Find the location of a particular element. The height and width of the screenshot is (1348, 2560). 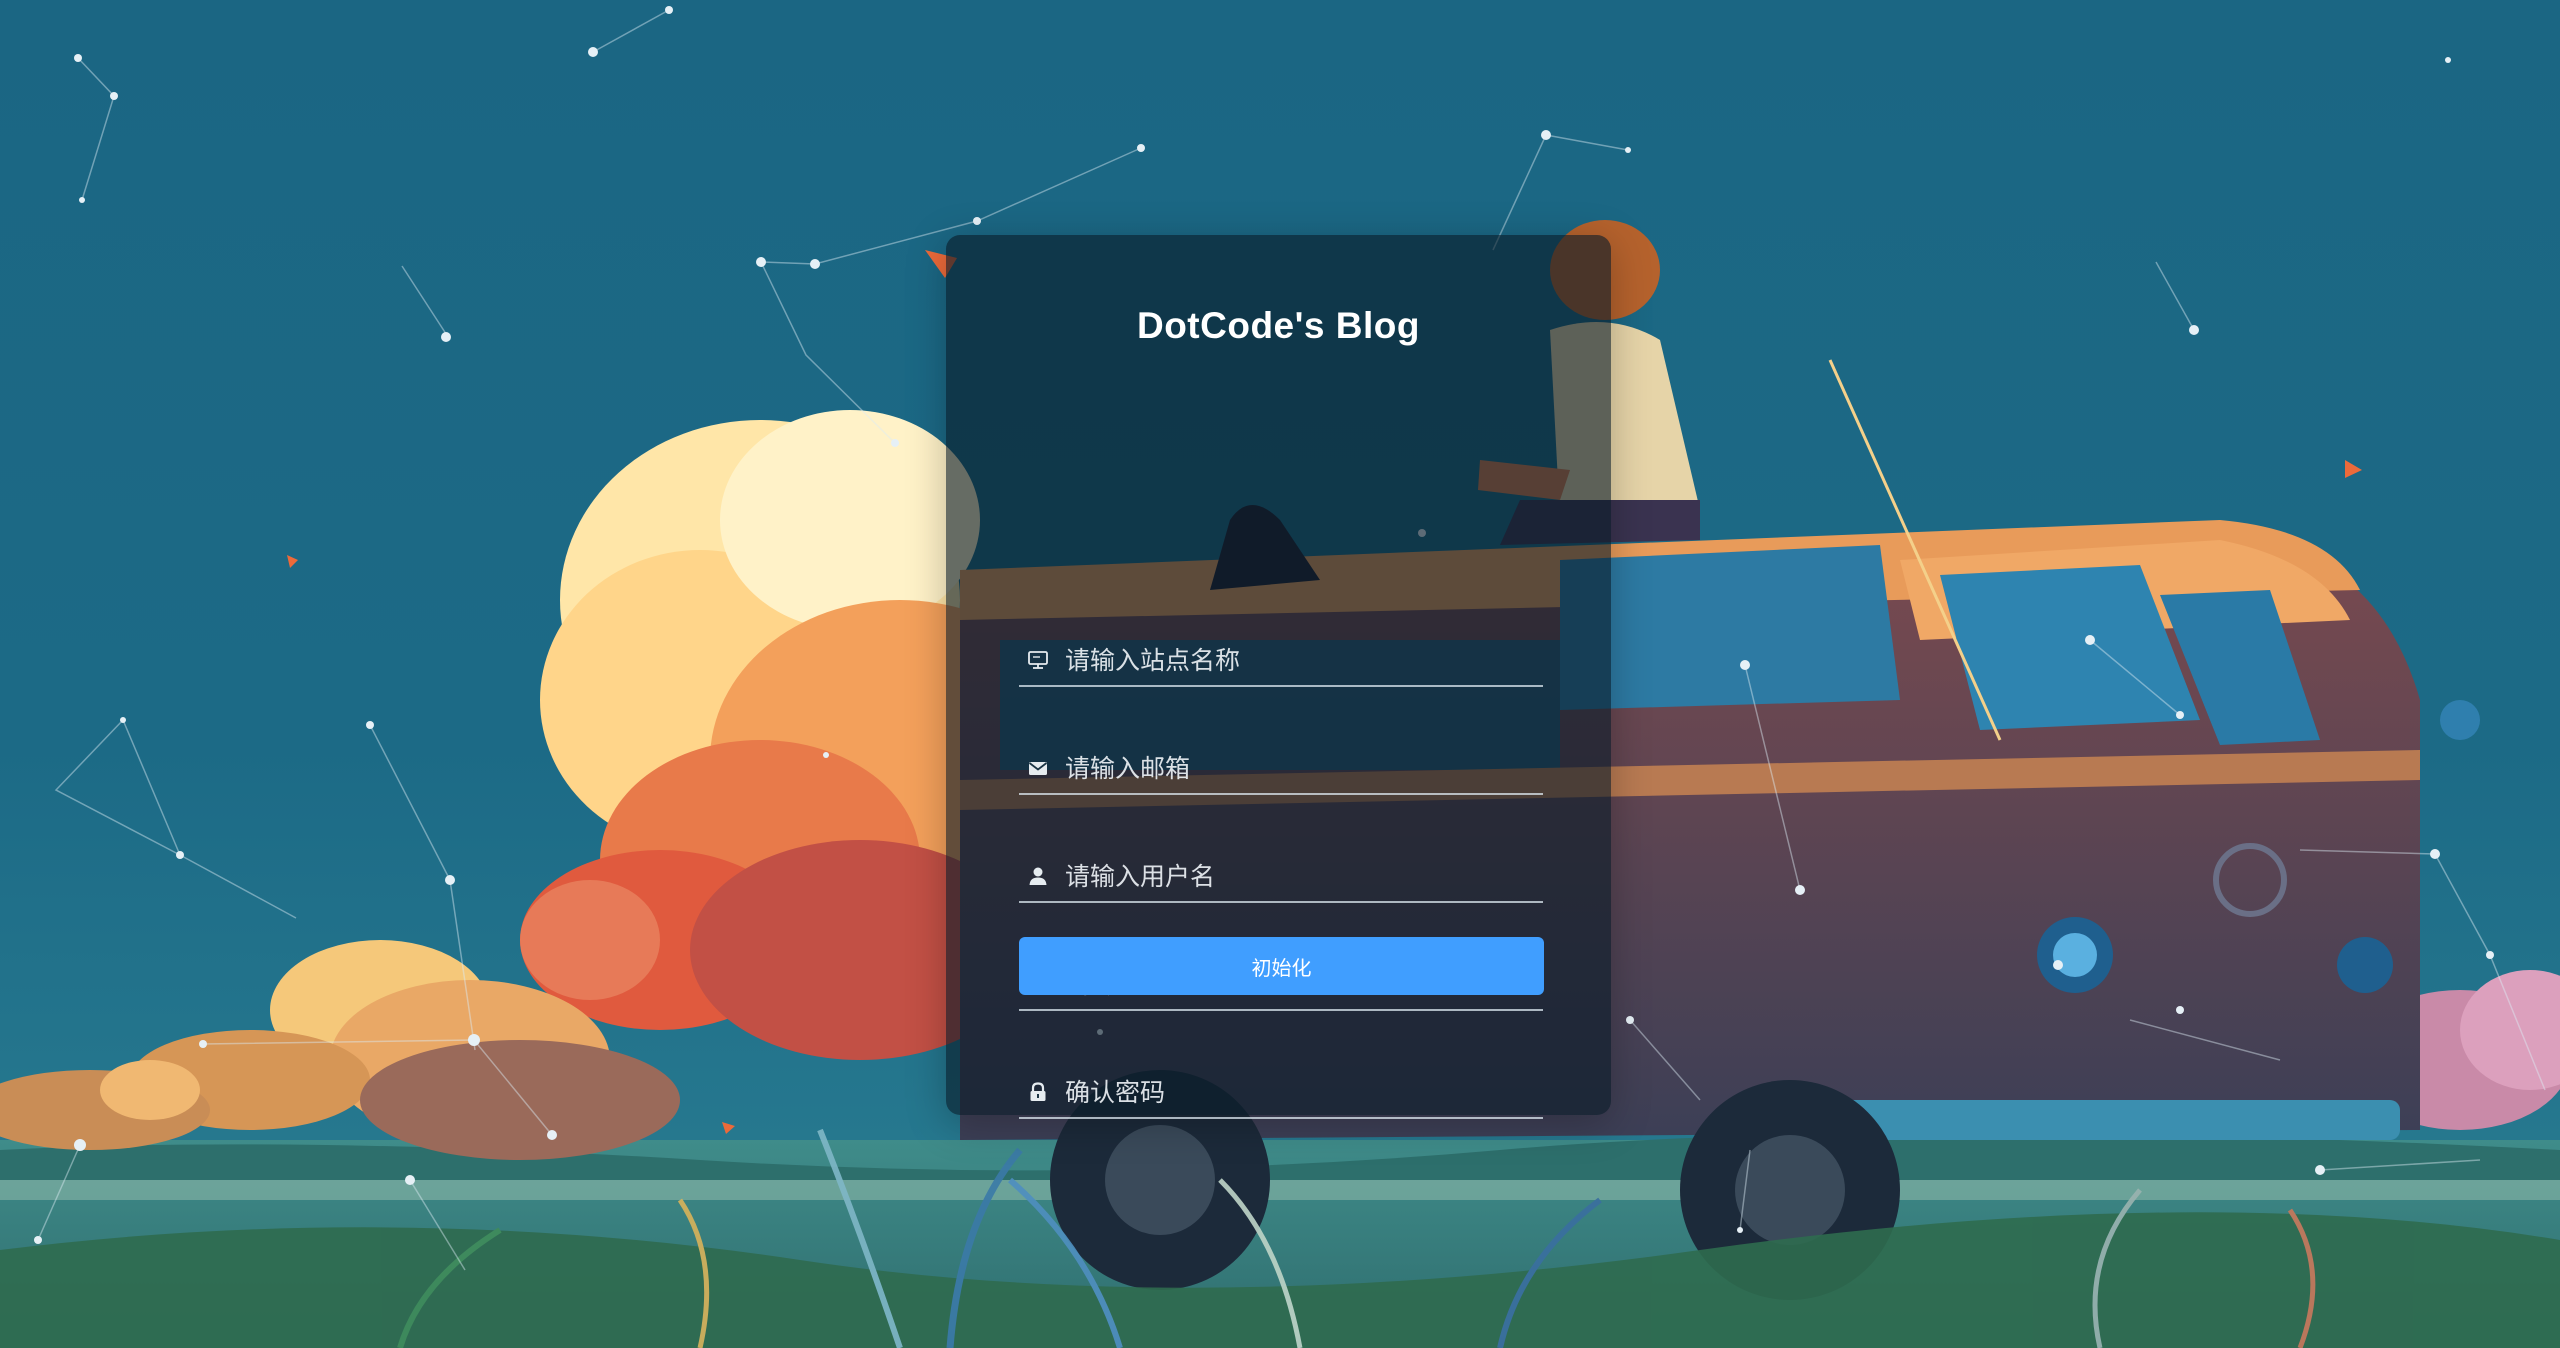

user-icon is located at coordinates (1038, 876).